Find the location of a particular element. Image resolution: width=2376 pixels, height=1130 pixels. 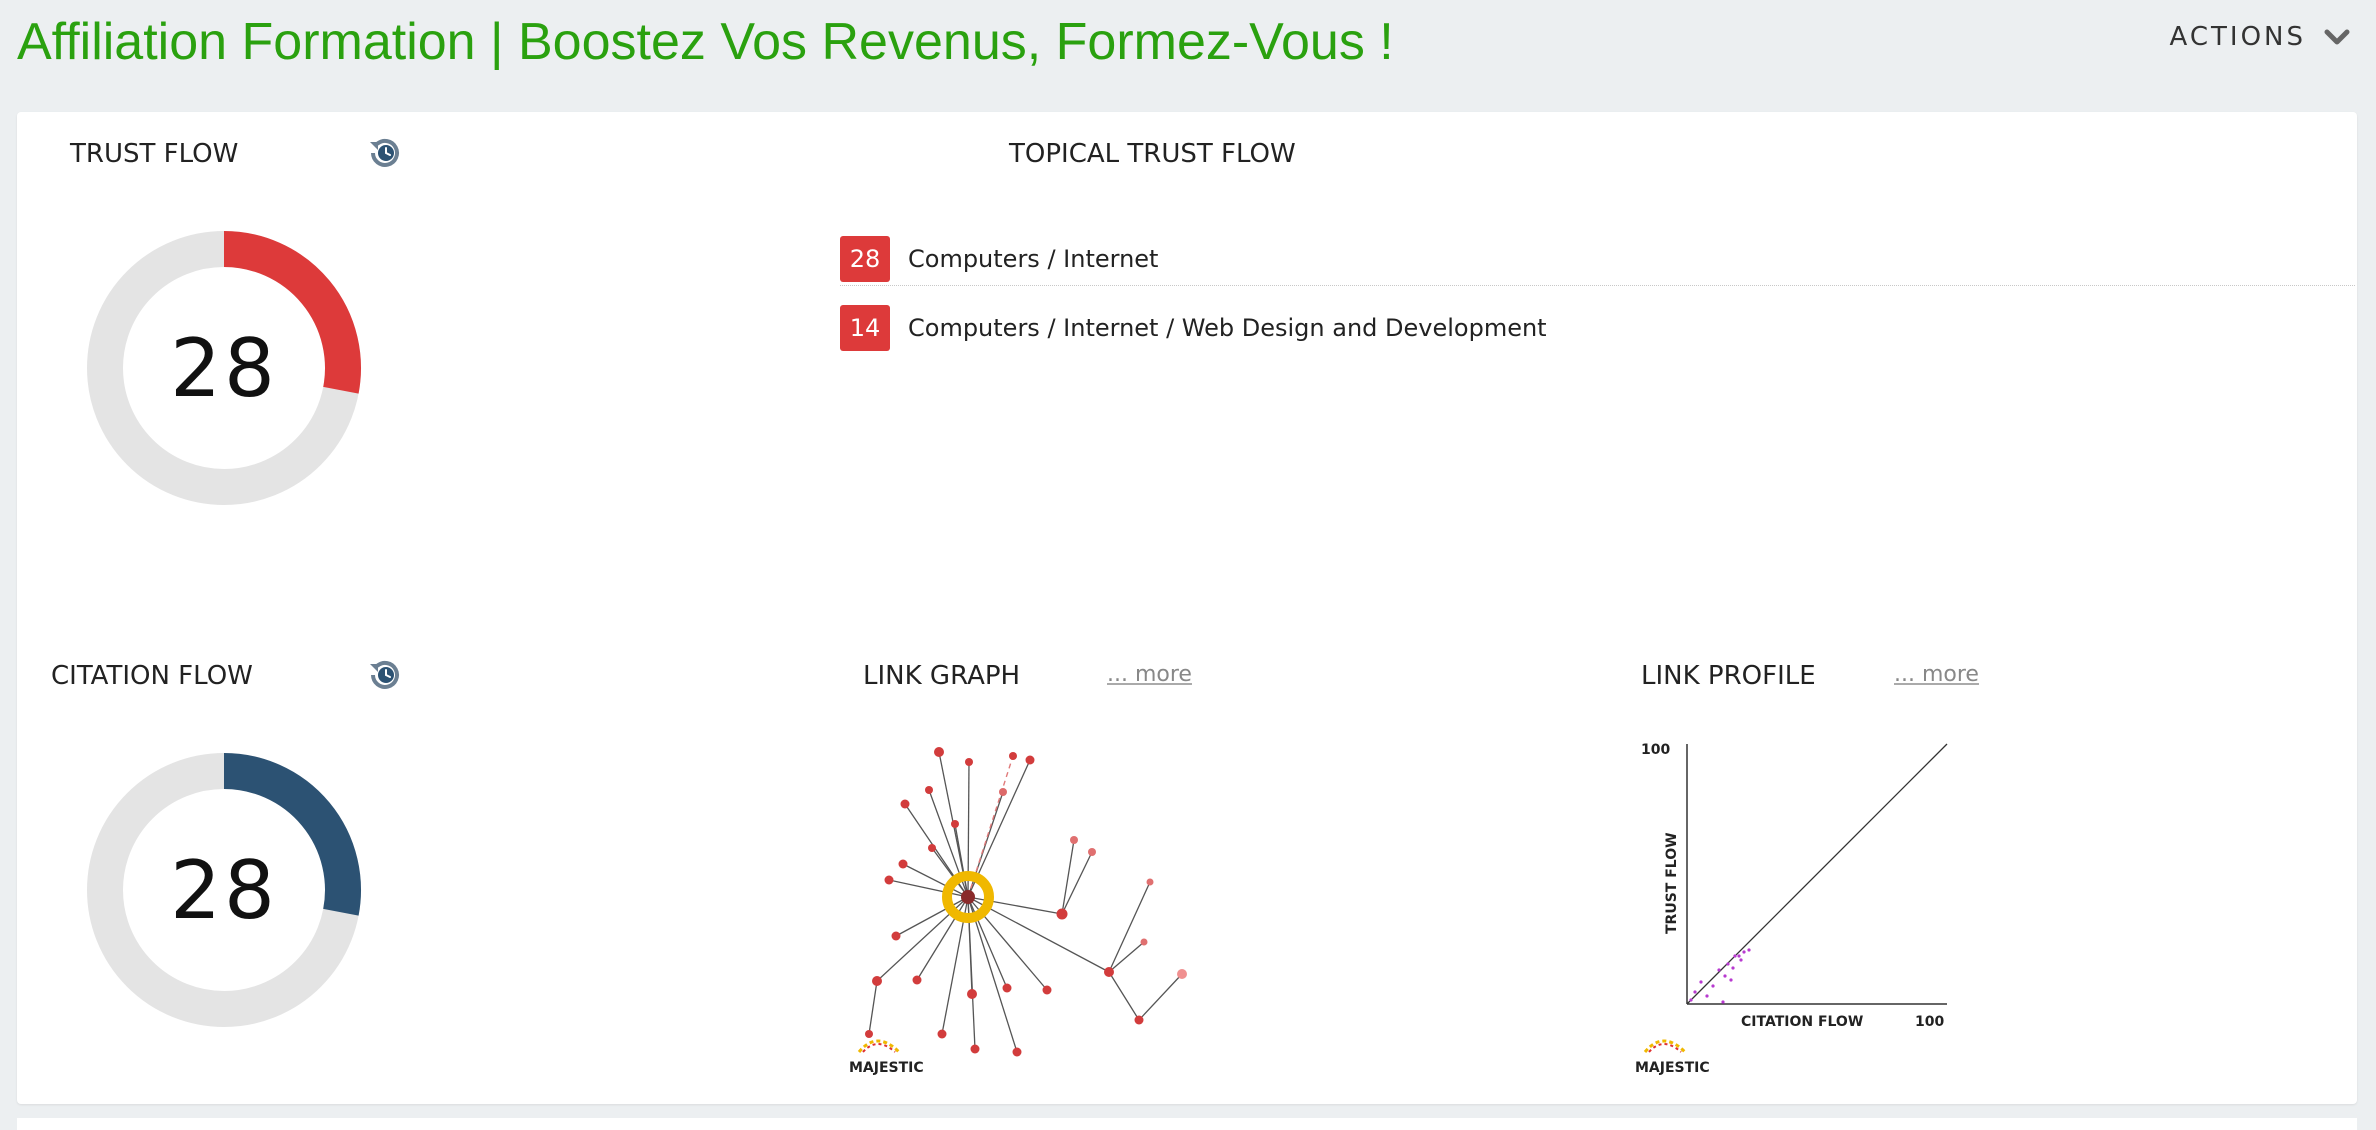

x-max-label: 100 is located at coordinates (1929, 1022).